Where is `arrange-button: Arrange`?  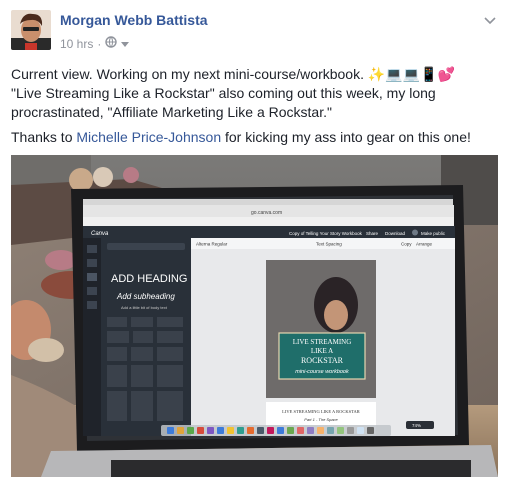 arrange-button: Arrange is located at coordinates (424, 244).